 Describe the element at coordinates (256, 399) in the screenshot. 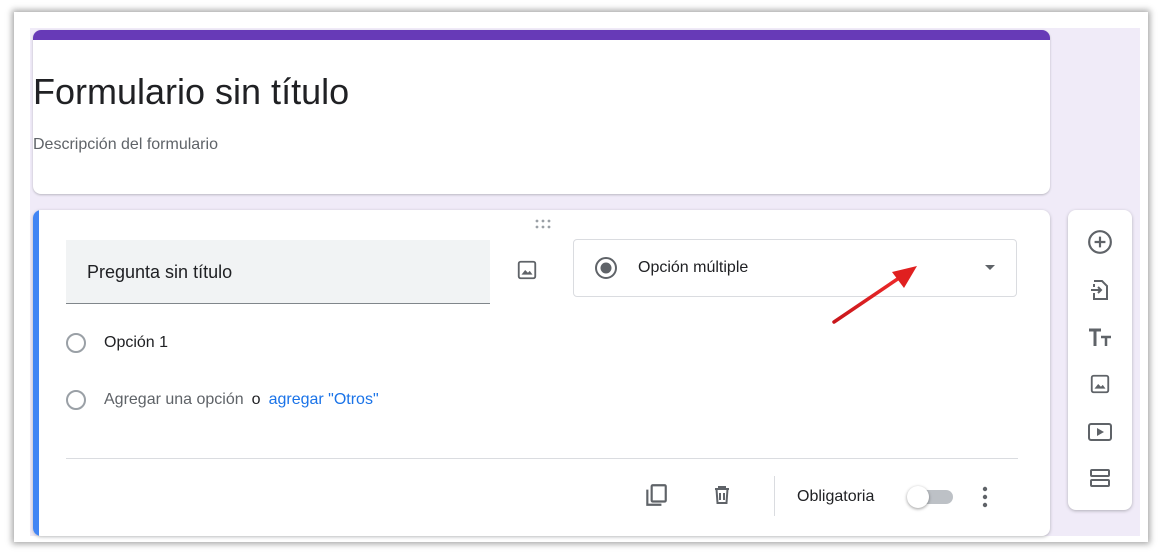

I see `or-separator: o` at that location.